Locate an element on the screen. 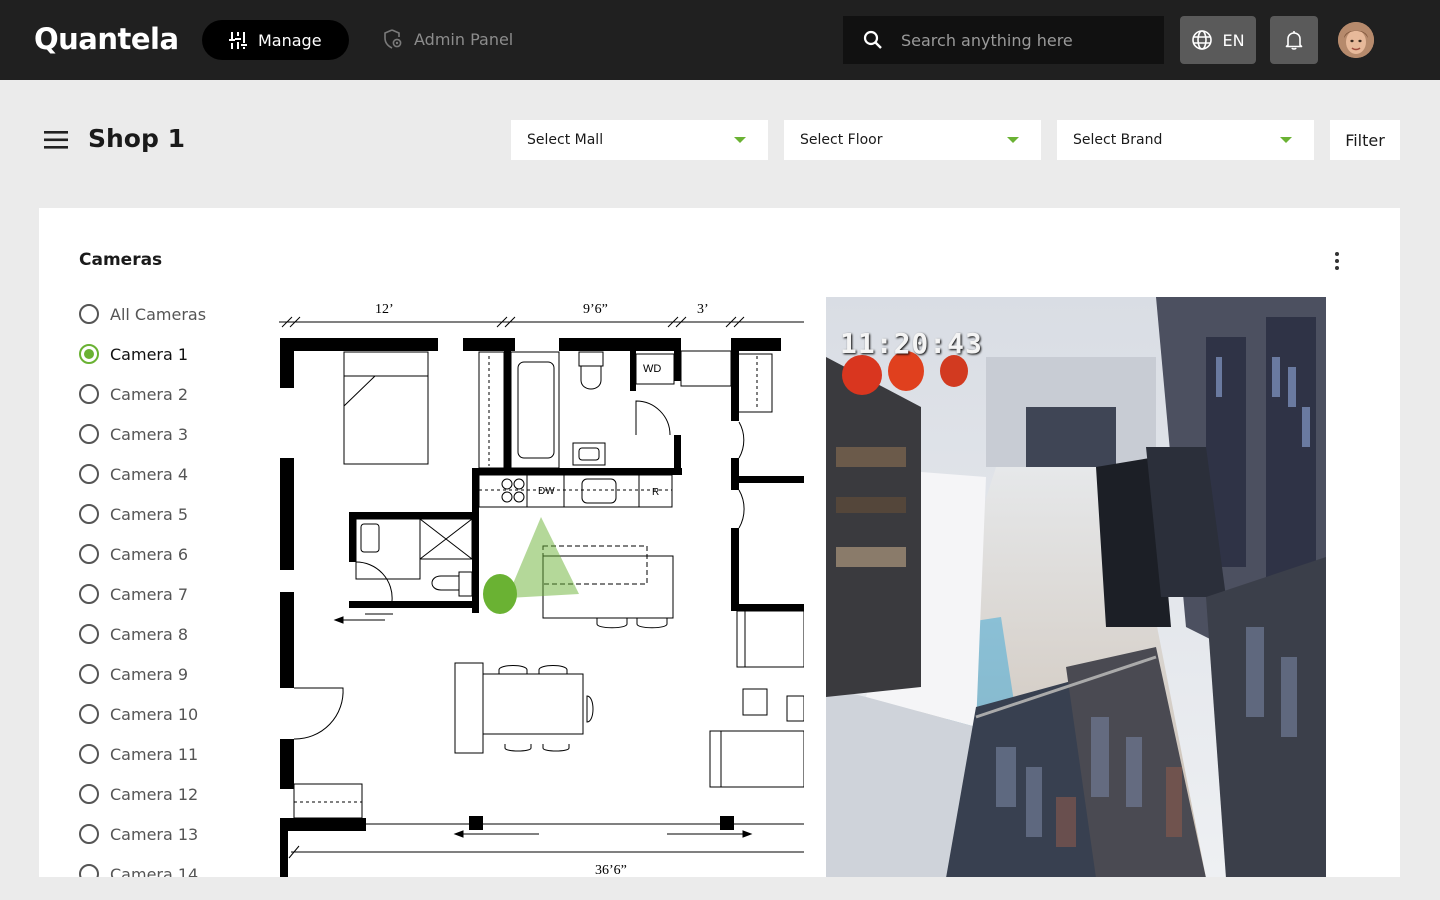 The width and height of the screenshot is (1440, 900). camera-option-label: Camera 11 is located at coordinates (154, 754).